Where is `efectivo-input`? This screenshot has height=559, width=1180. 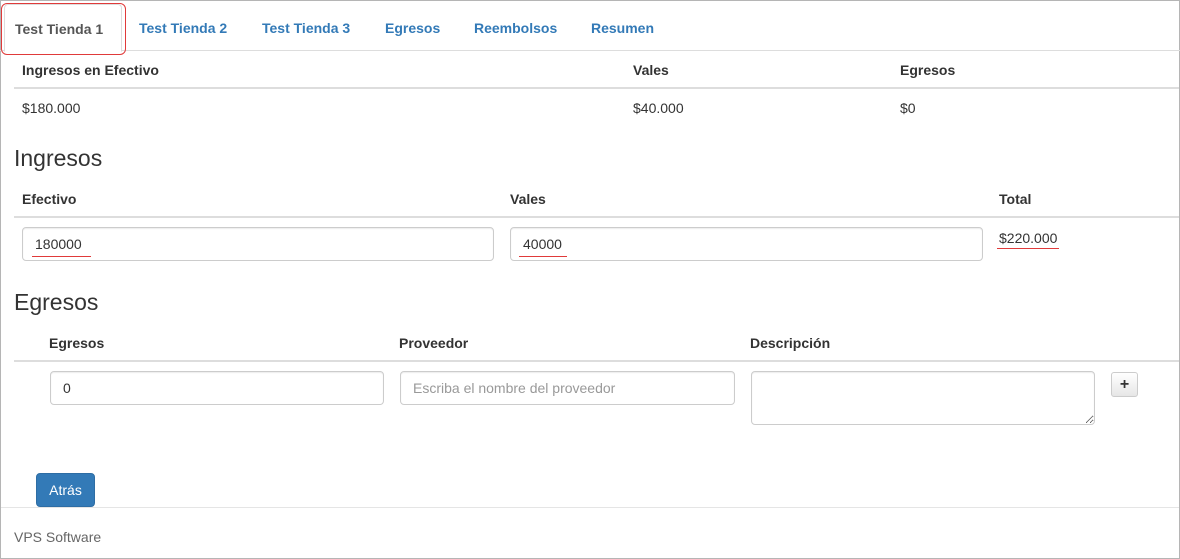
efectivo-input is located at coordinates (258, 244).